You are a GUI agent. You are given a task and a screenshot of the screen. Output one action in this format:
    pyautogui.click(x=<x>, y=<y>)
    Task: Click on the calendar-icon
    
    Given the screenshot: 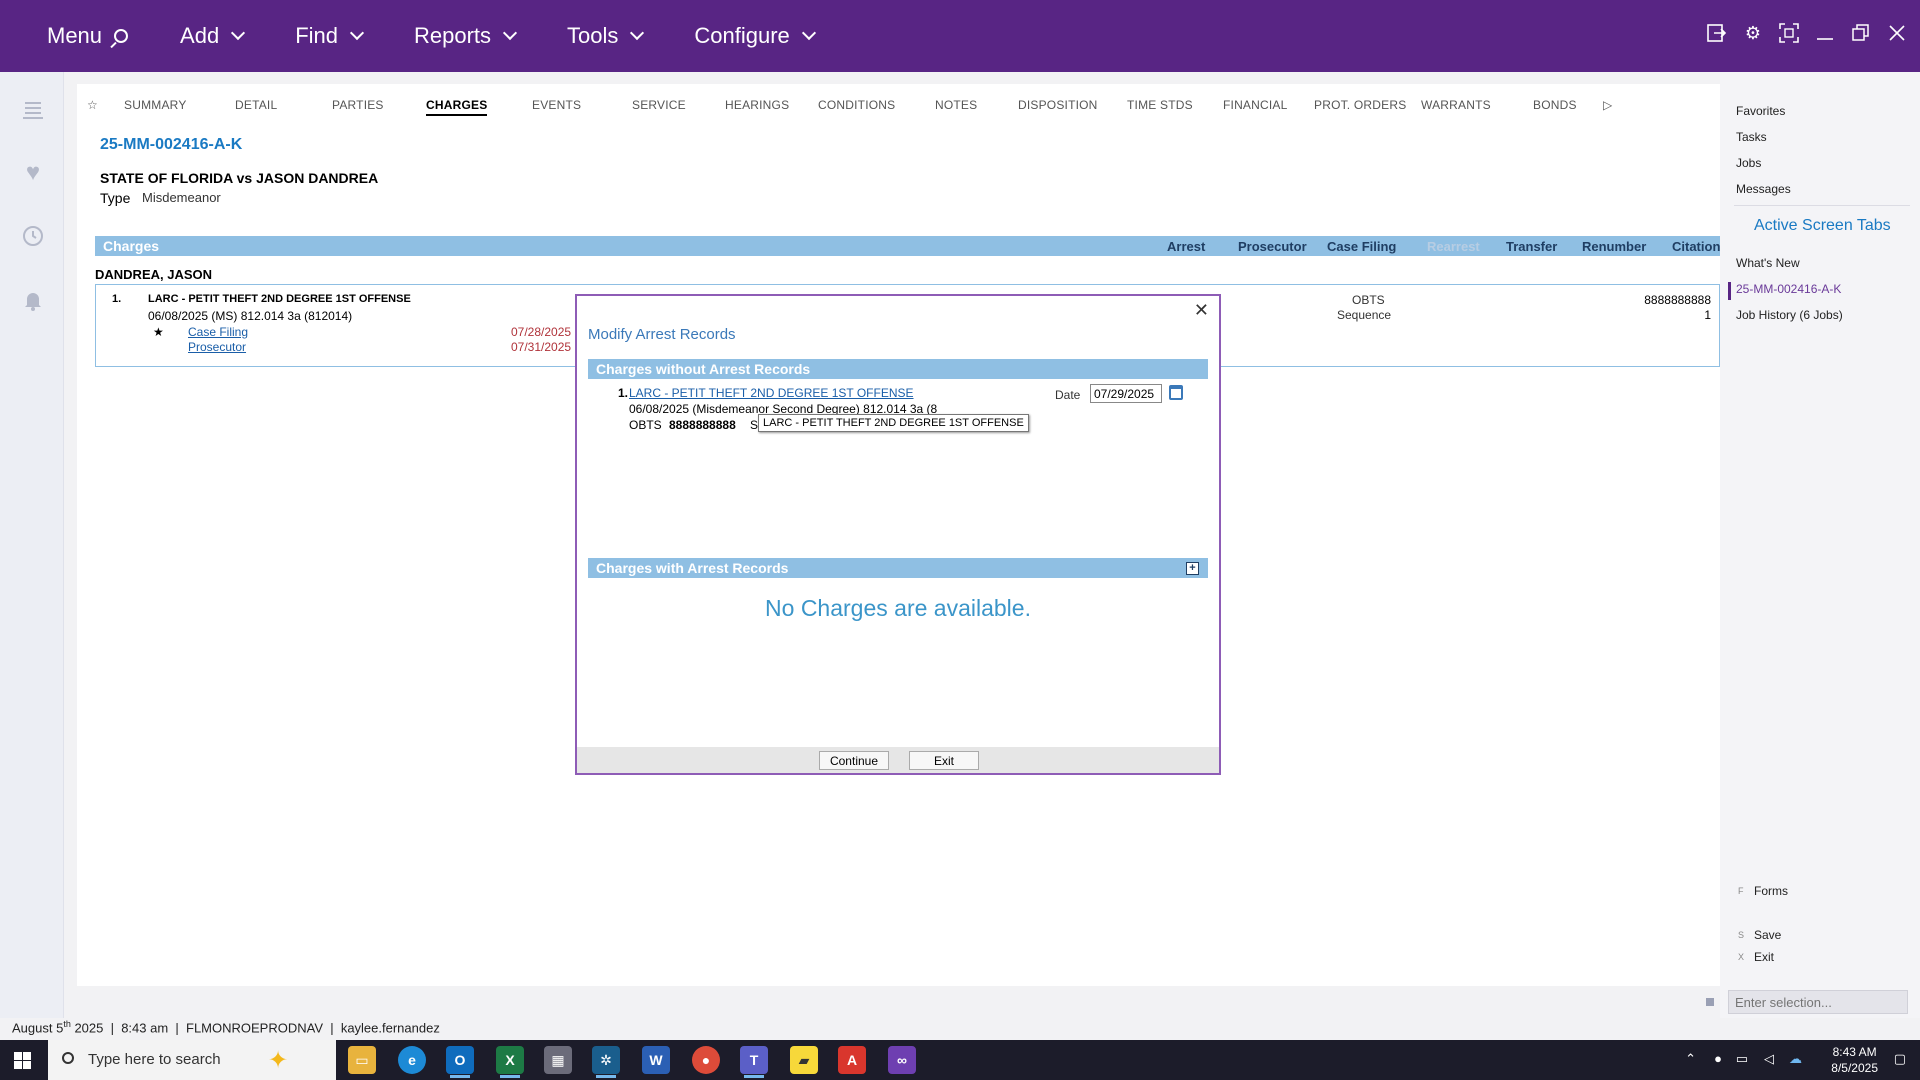 What is the action you would take?
    pyautogui.click(x=1176, y=392)
    